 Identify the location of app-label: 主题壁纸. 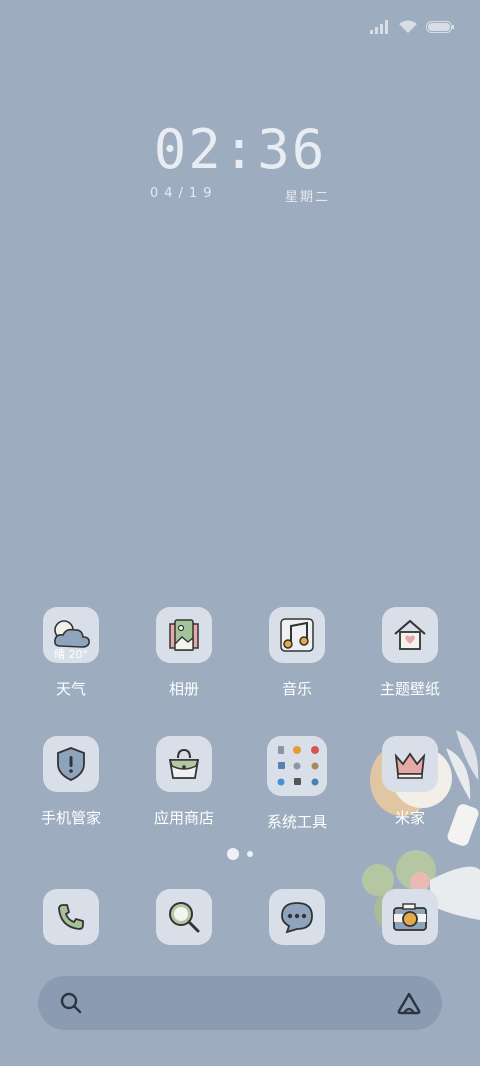
(409, 689).